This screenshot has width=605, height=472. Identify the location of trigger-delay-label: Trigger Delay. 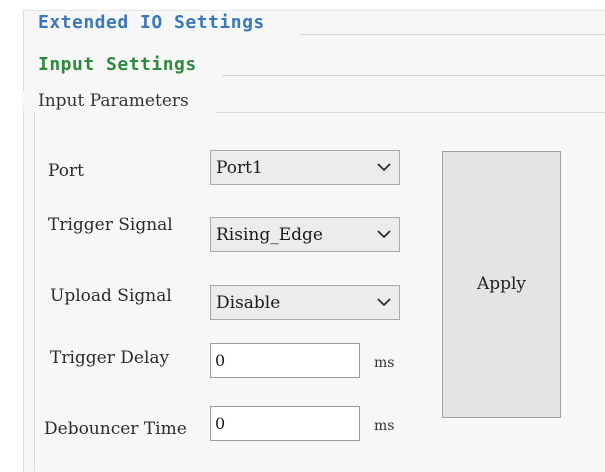
(110, 358).